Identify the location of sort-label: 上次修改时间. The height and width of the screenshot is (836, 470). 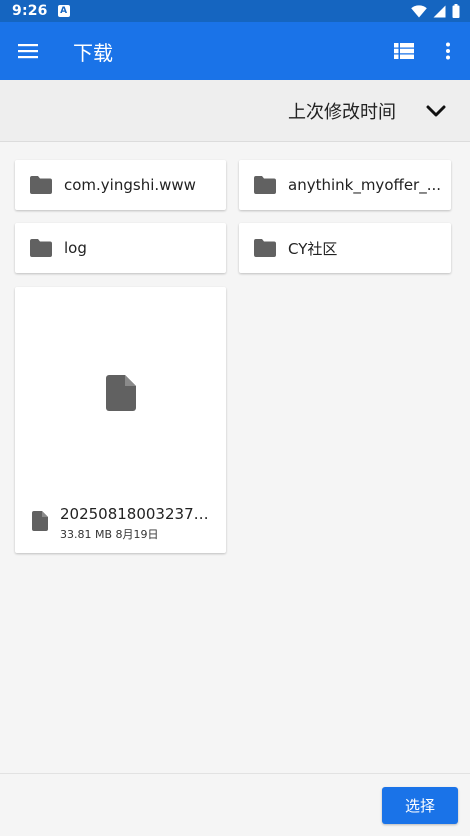
(342, 112).